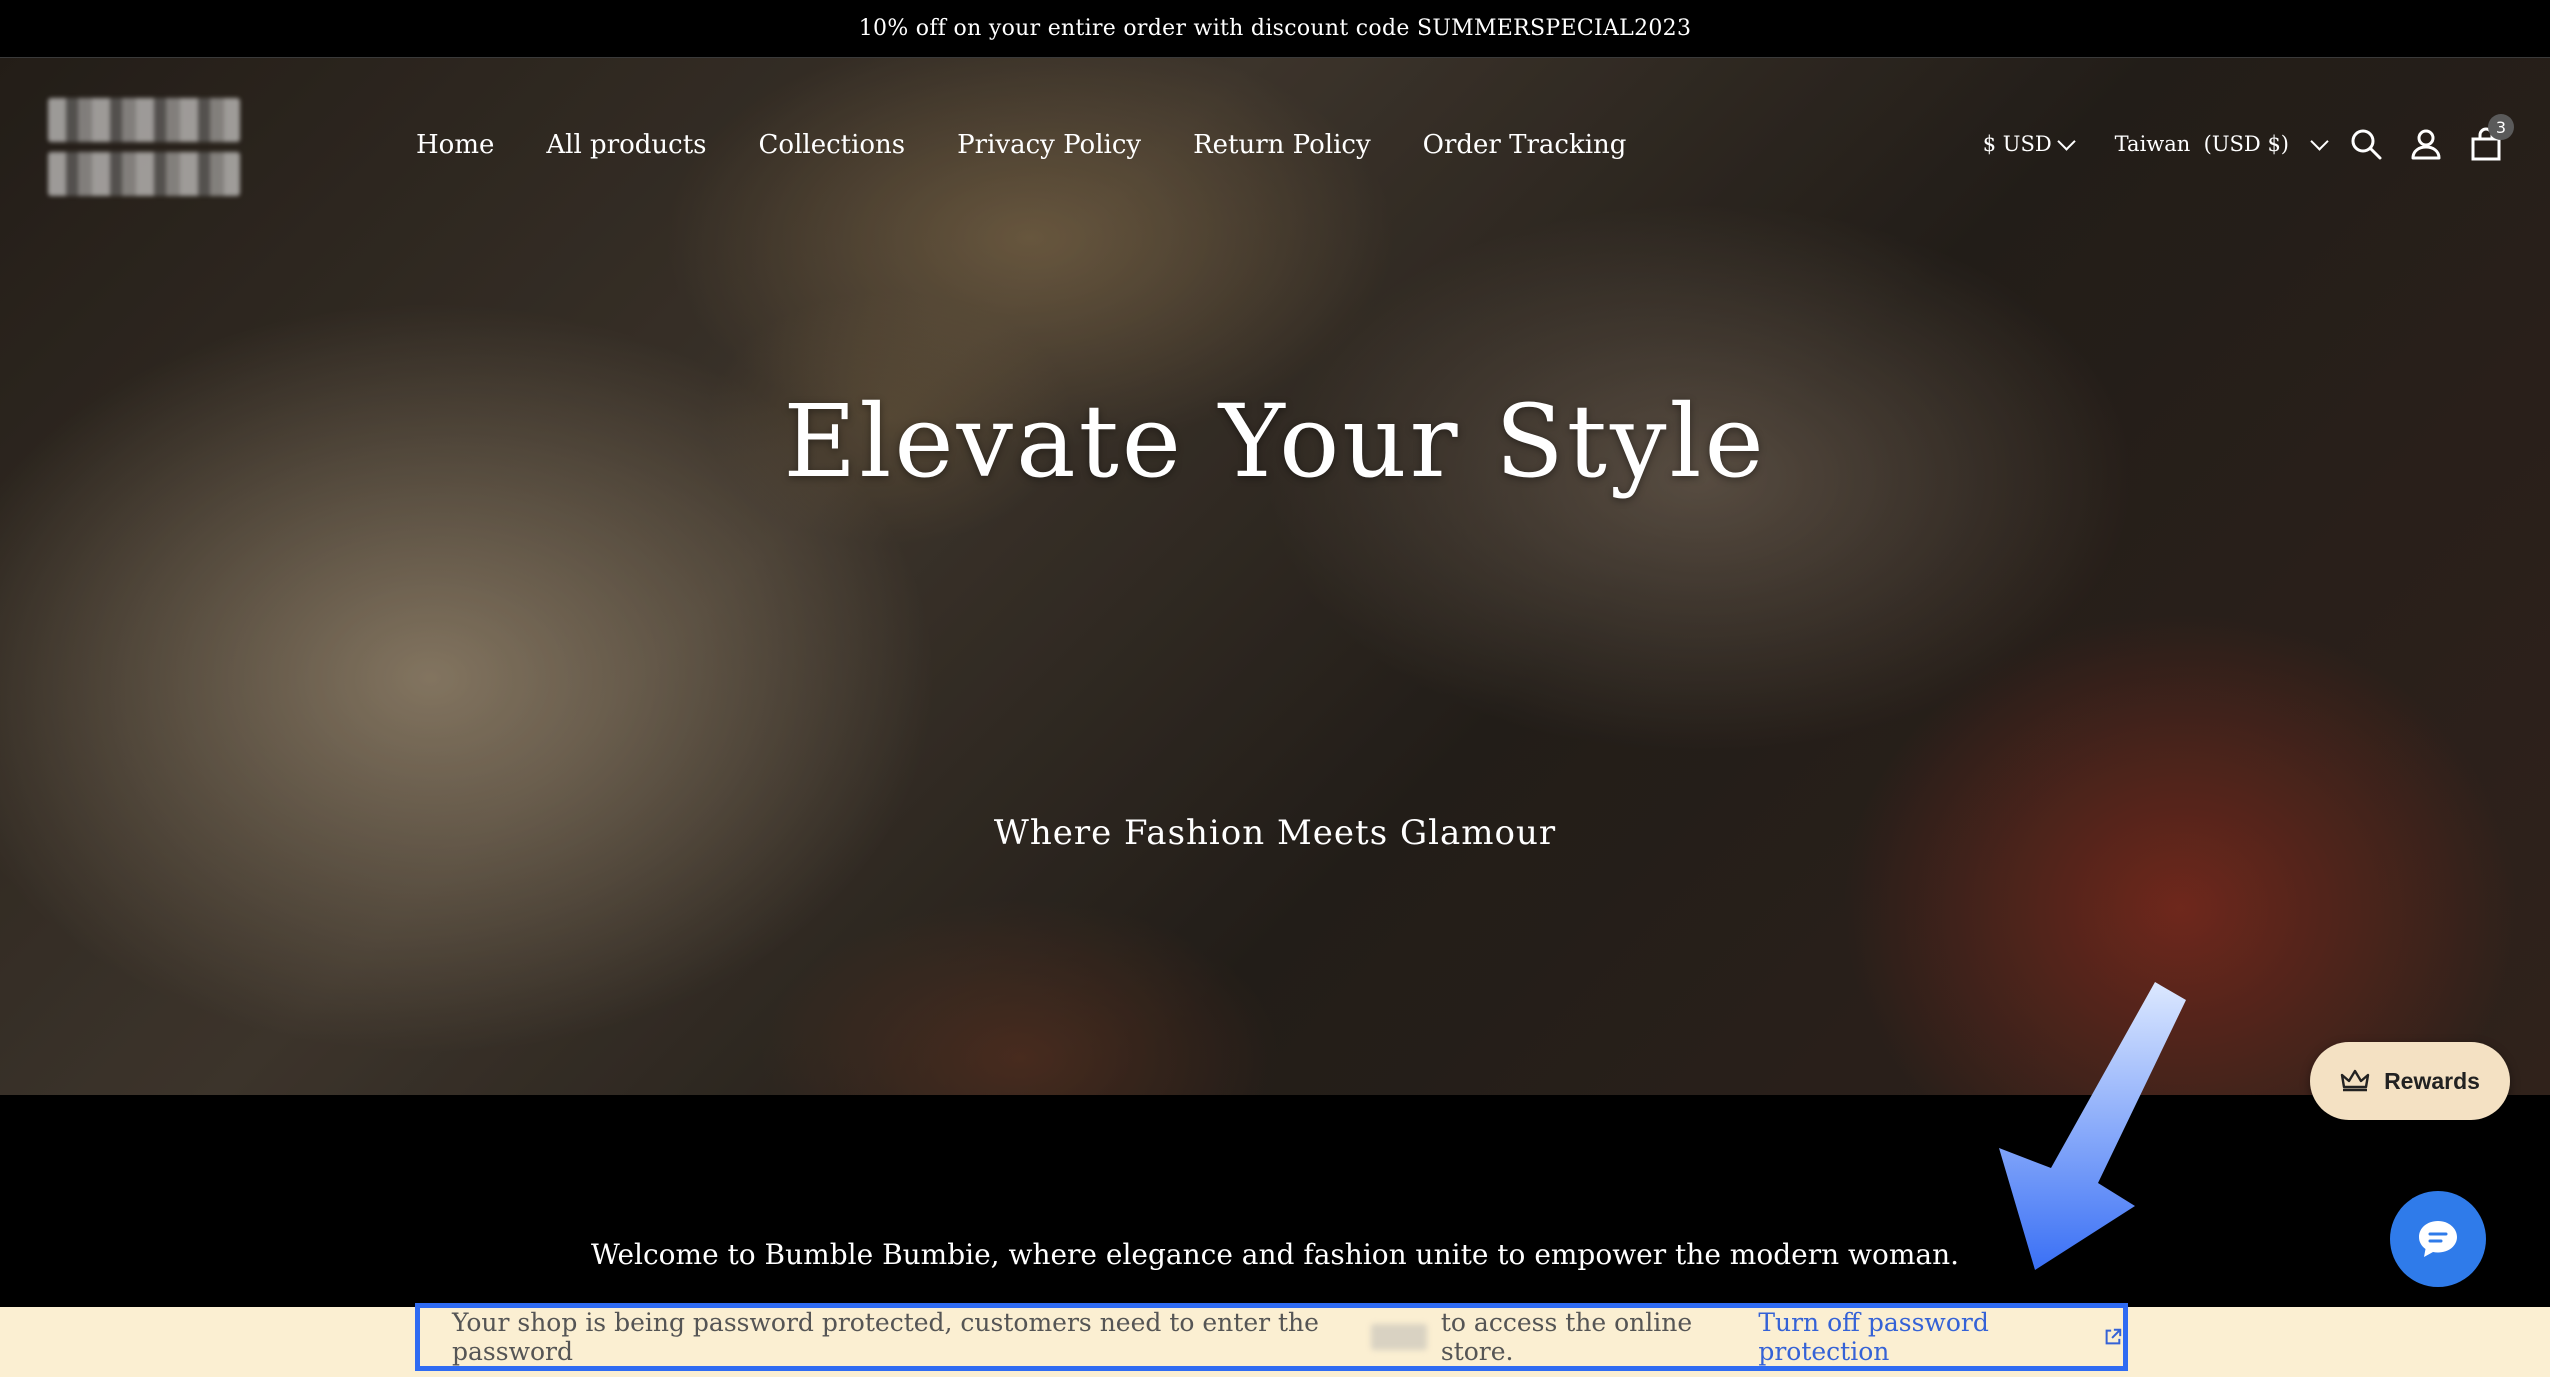 The image size is (2550, 1377). Describe the element at coordinates (2501, 127) in the screenshot. I see `cart-count-badge: 3` at that location.